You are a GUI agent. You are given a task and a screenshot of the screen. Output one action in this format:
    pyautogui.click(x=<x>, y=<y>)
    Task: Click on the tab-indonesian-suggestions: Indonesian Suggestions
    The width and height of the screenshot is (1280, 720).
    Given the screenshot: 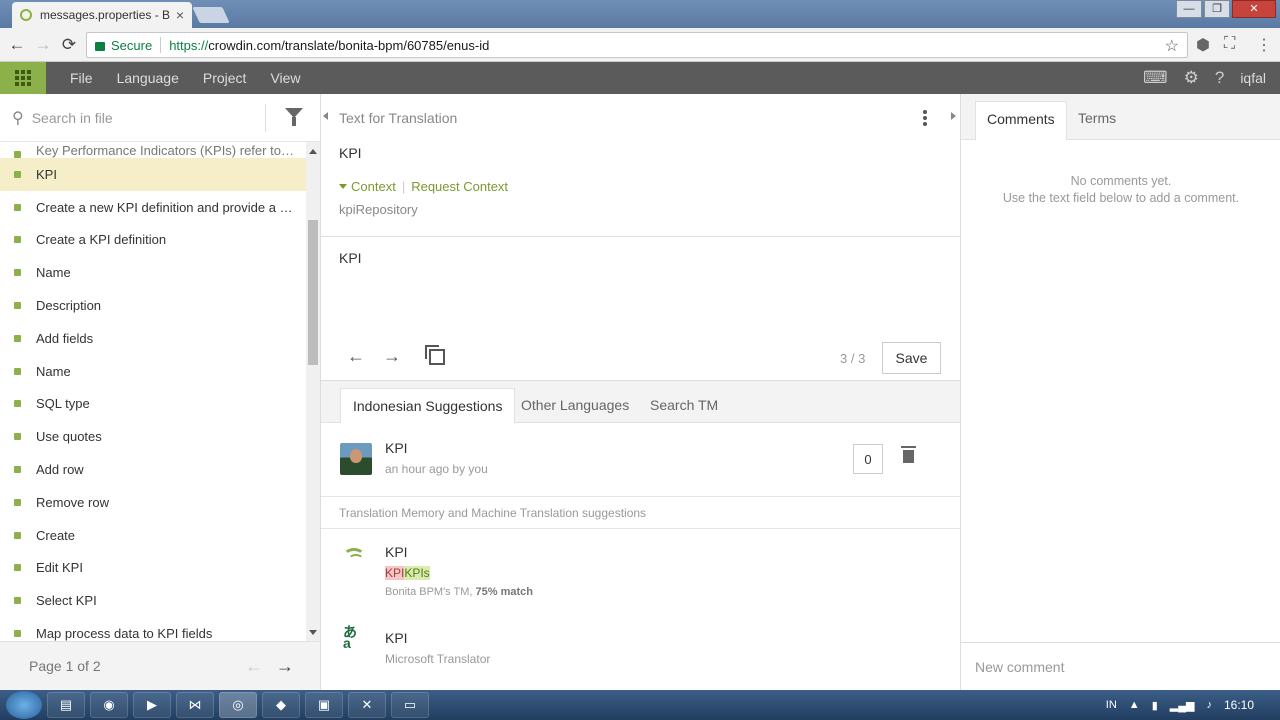 What is the action you would take?
    pyautogui.click(x=428, y=405)
    